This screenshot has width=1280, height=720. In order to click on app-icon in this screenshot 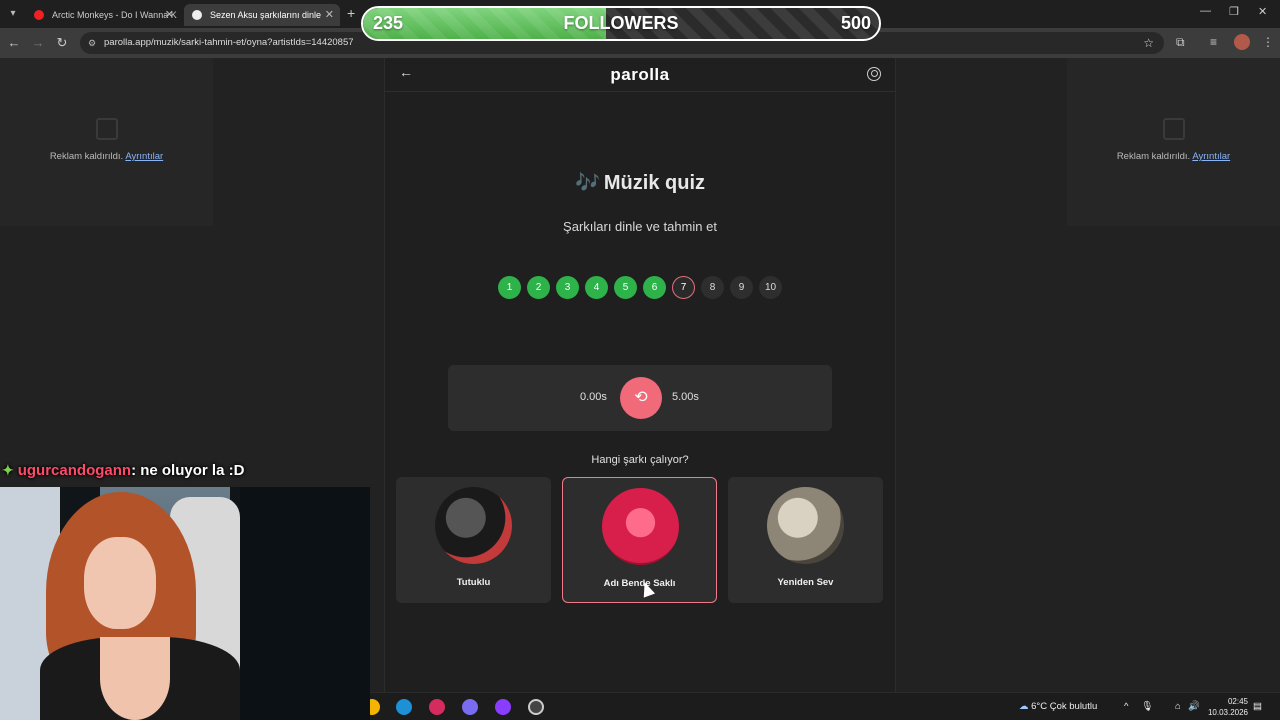, I will do `click(503, 707)`.